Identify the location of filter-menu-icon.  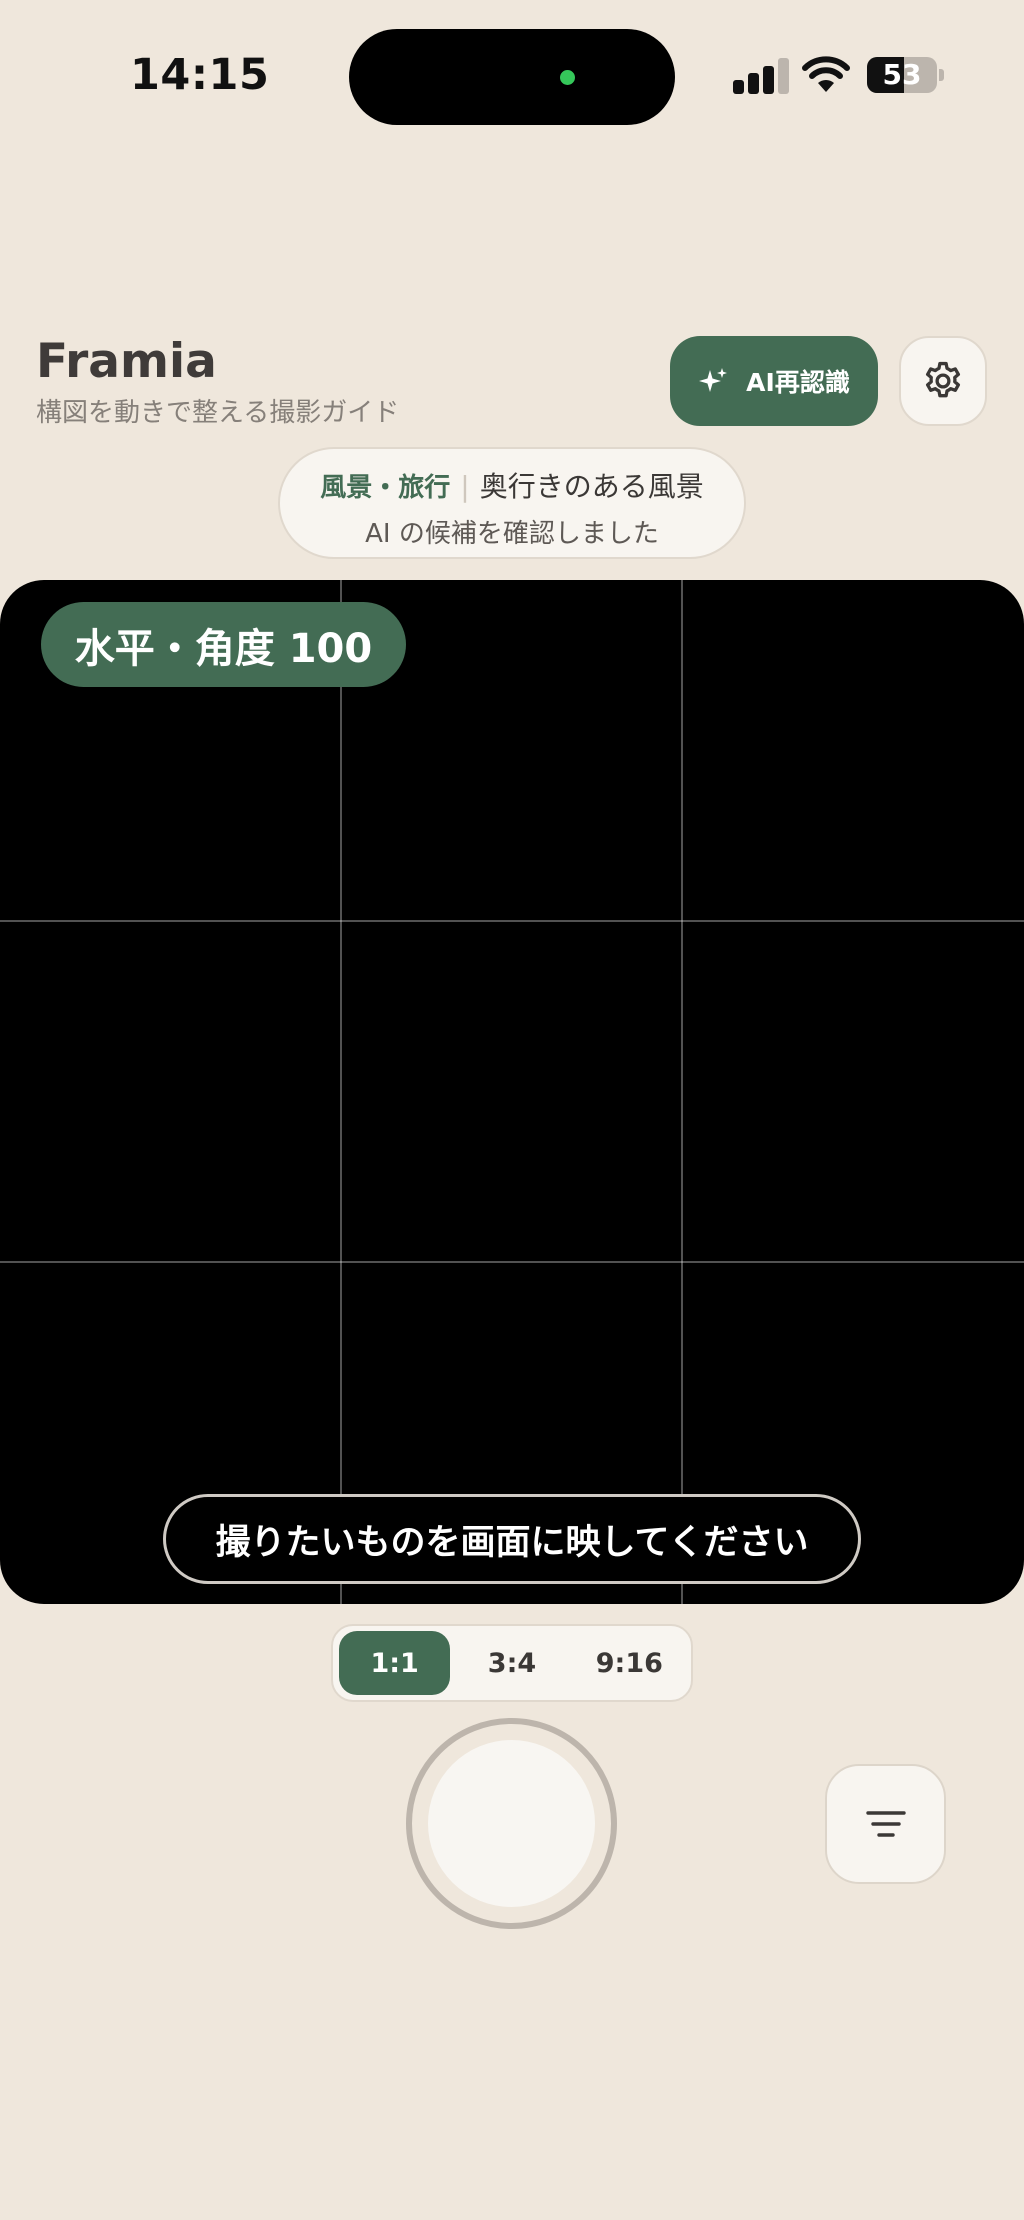
(885, 1824).